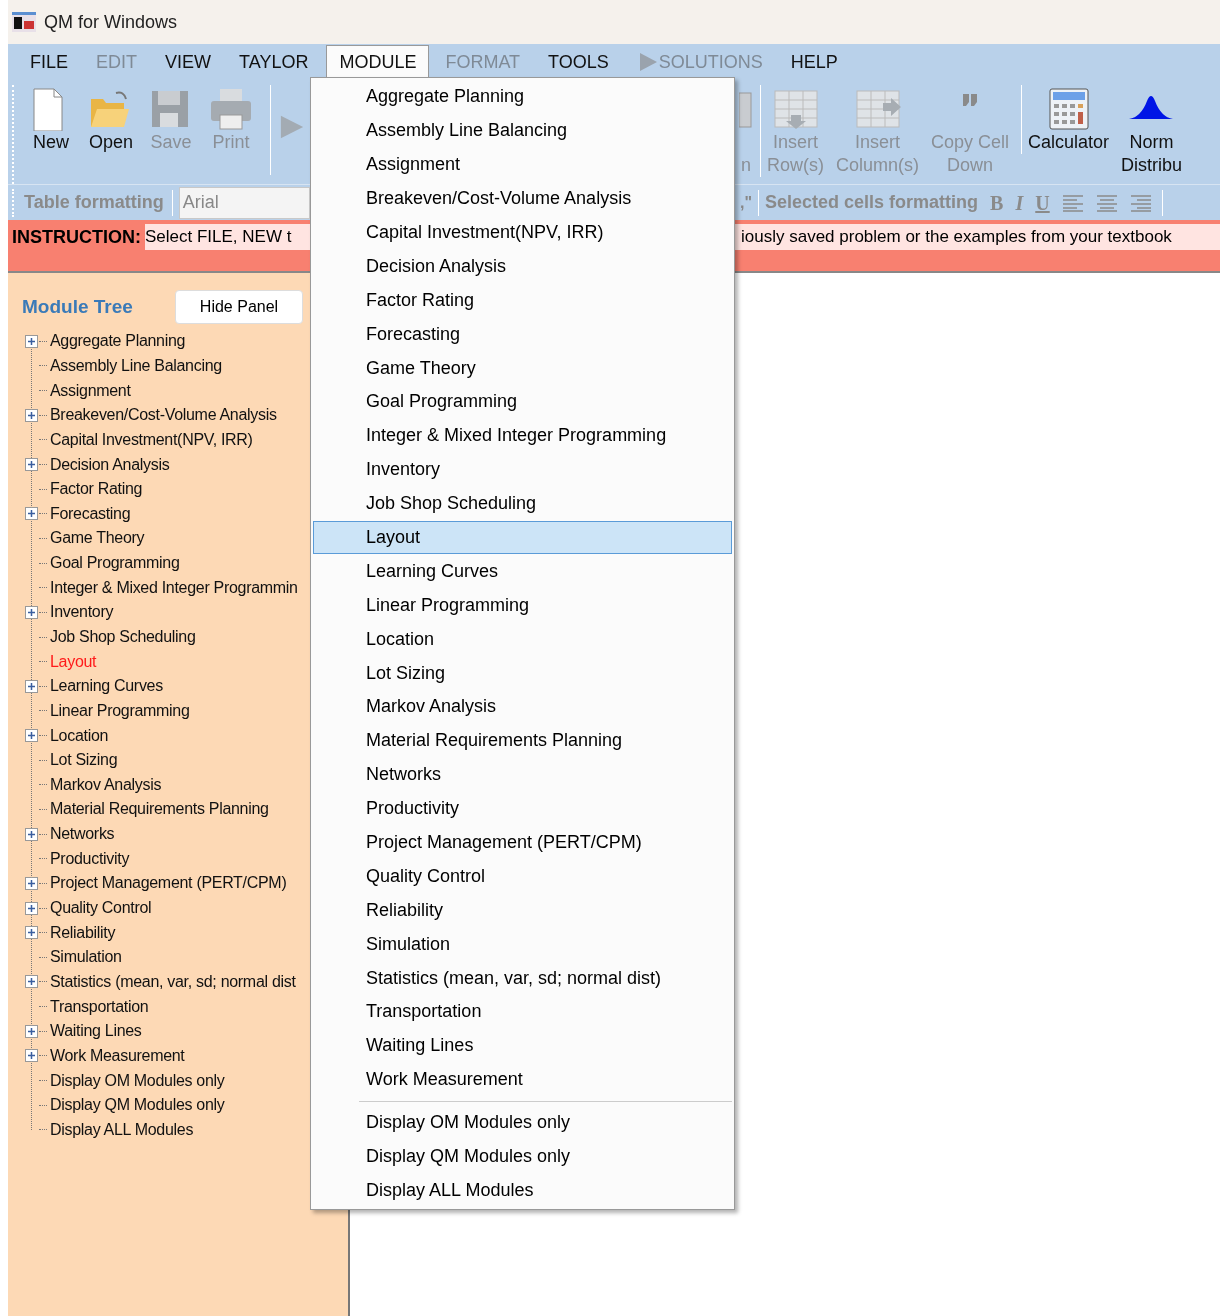 The height and width of the screenshot is (1316, 1220). I want to click on menu-item: Job Shop Scheduling, so click(522, 503).